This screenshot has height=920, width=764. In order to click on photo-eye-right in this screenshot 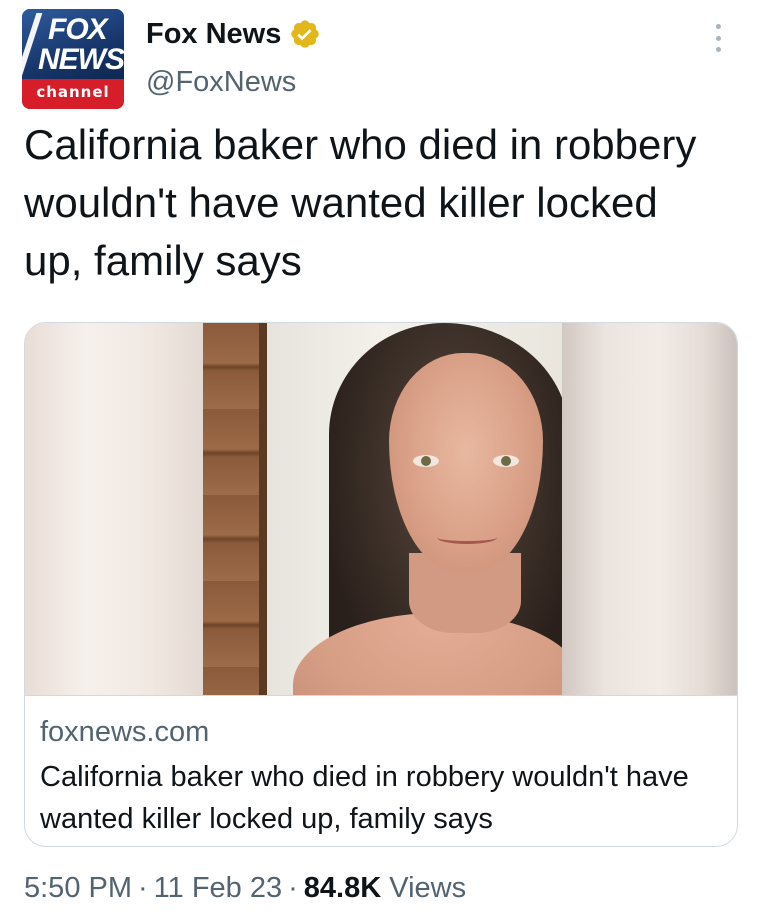, I will do `click(506, 461)`.